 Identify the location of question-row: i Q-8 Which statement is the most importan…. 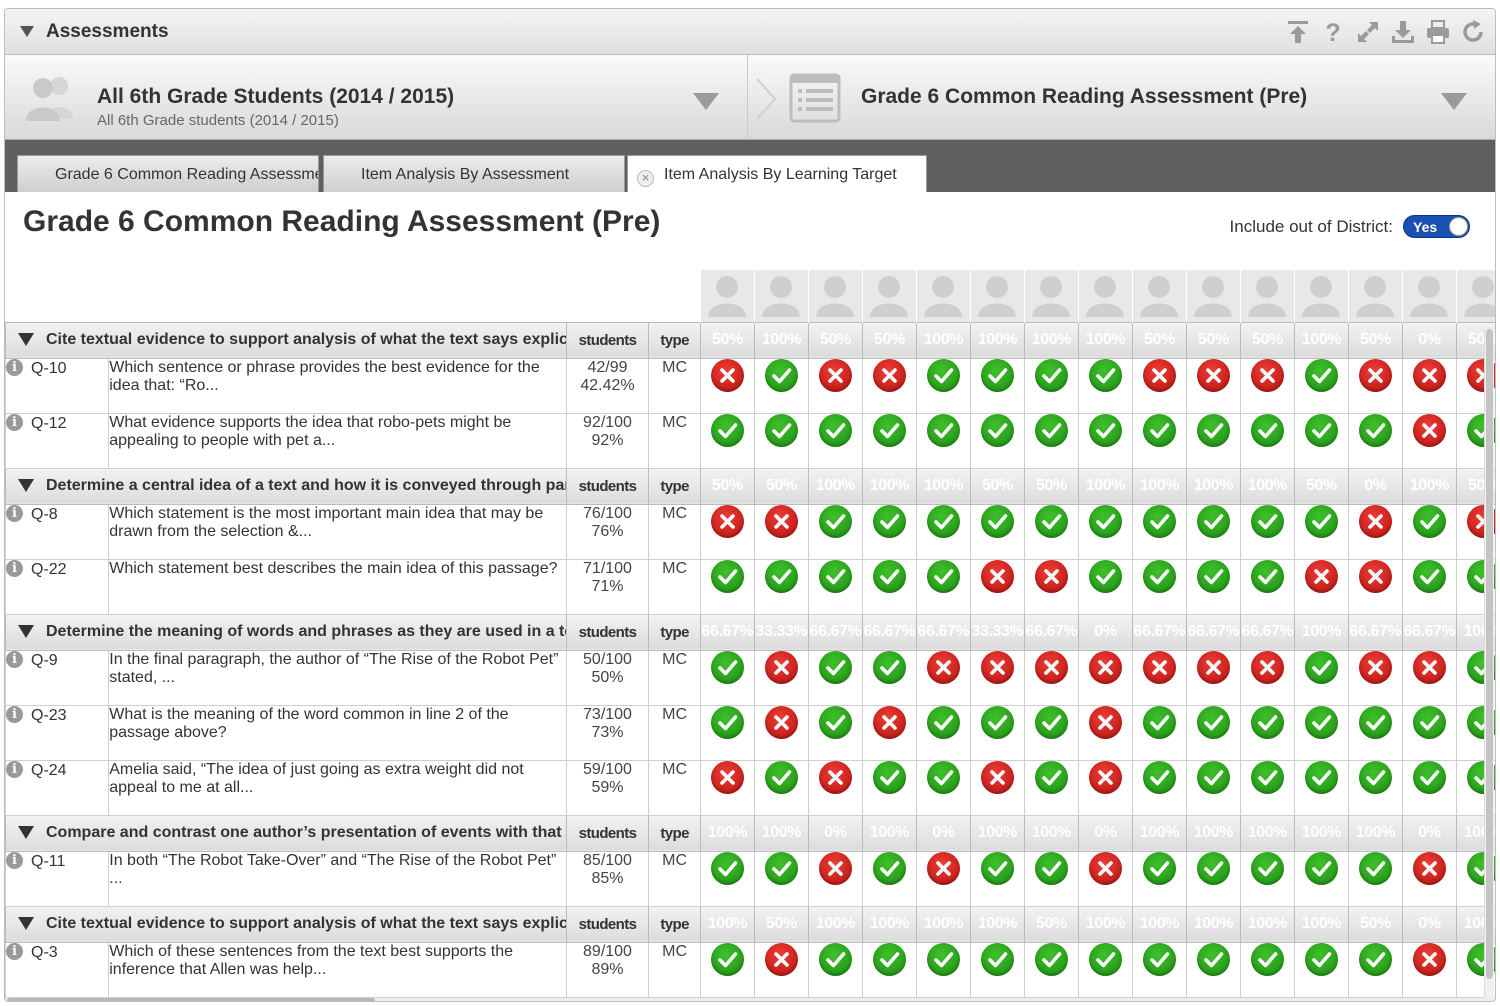
(750, 531).